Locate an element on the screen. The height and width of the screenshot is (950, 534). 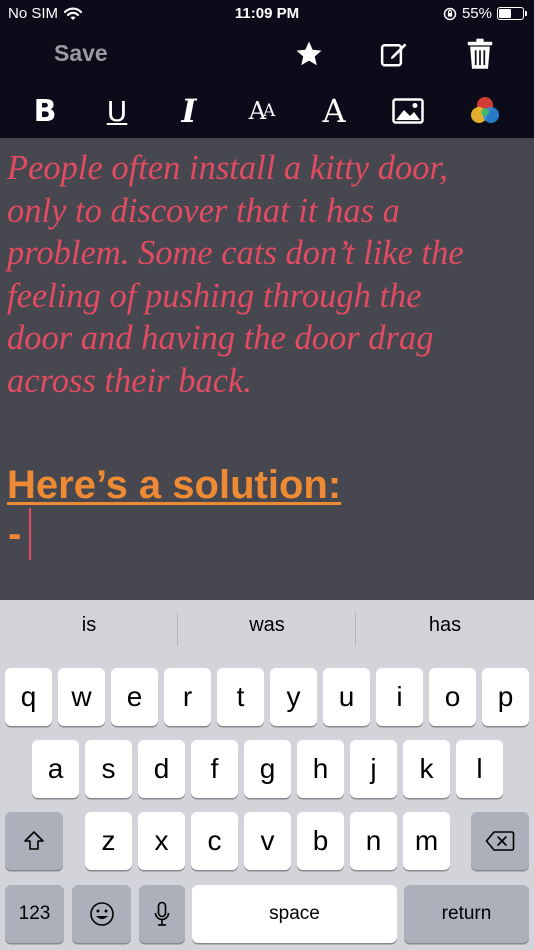
italic-button: I is located at coordinates (189, 111).